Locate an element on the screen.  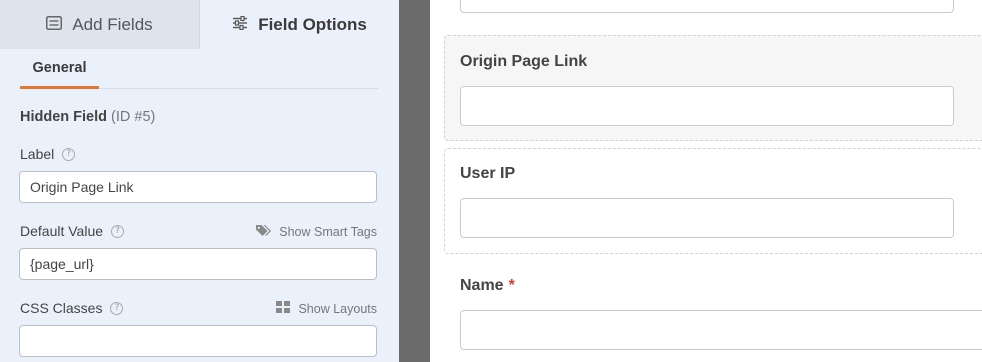
panel-tabs: Add Fields Field Options is located at coordinates (199, 24).